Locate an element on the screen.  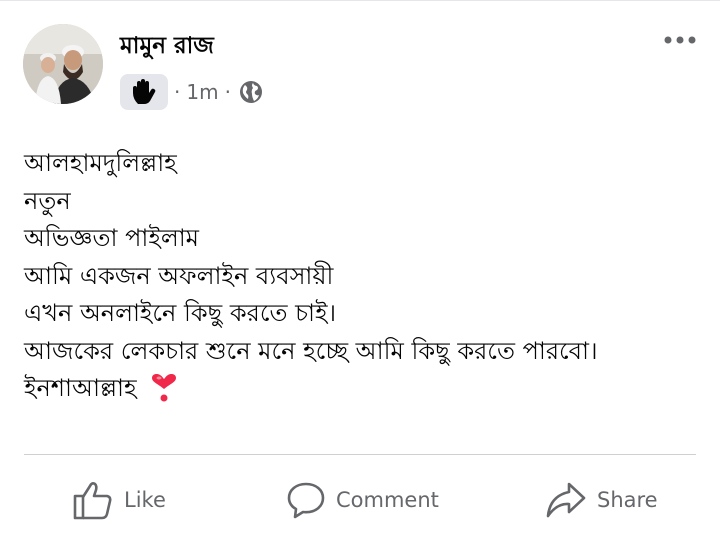
like-button: Like is located at coordinates (119, 500).